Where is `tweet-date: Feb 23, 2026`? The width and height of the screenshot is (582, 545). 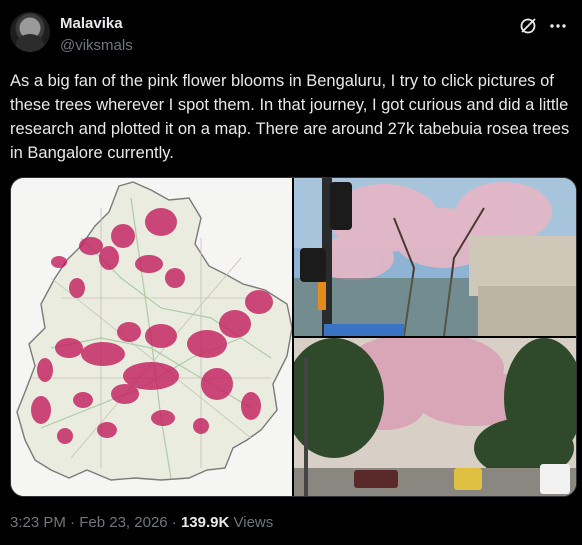
tweet-date: Feb 23, 2026 is located at coordinates (123, 522).